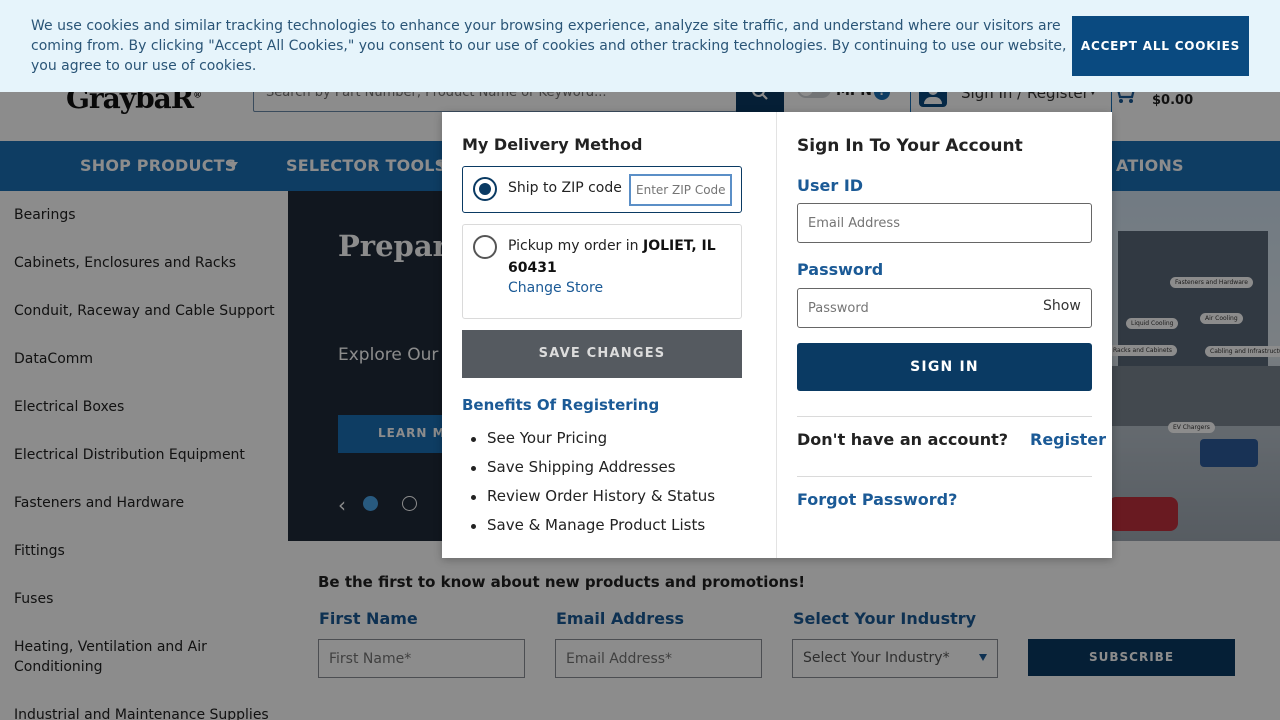 The image size is (1280, 720). Describe the element at coordinates (602, 354) in the screenshot. I see `save-changes-button: SAVE CHANGES` at that location.